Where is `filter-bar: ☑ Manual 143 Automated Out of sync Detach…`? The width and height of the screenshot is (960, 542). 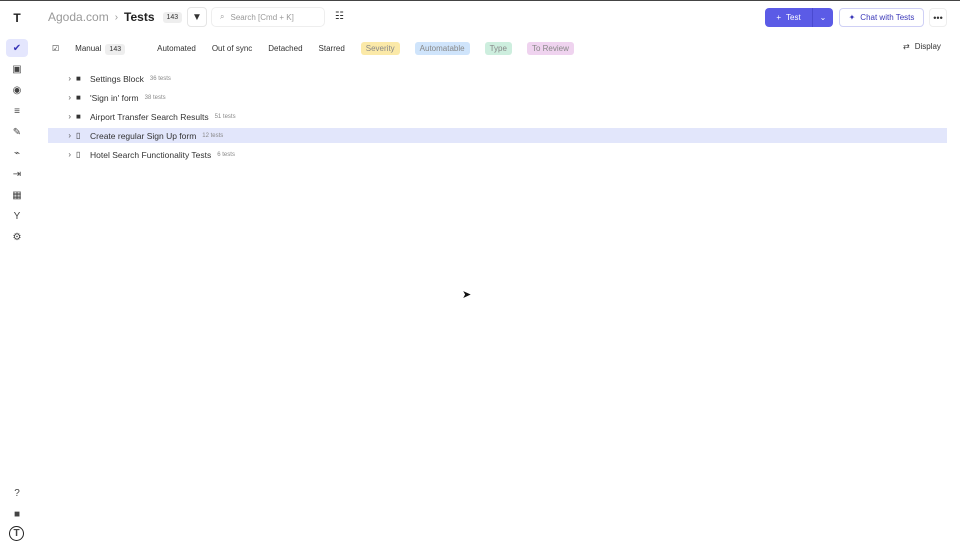
filter-bar: ☑ Manual 143 Automated Out of sync Detach… is located at coordinates (321, 48).